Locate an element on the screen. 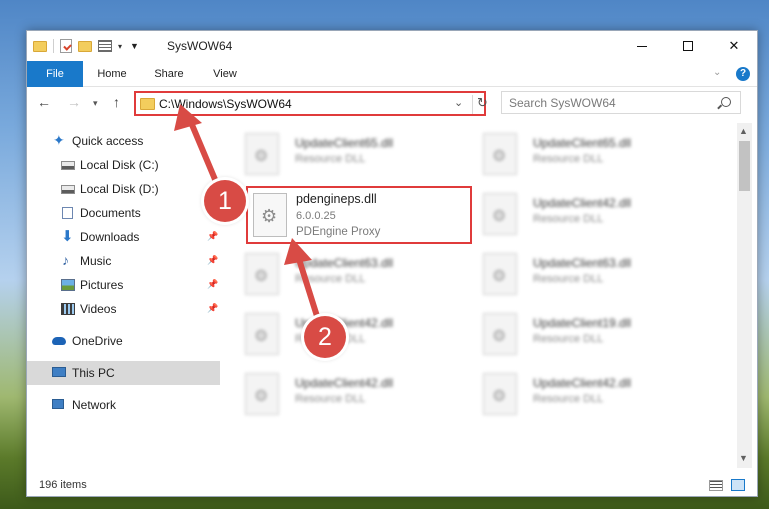  close-button: ✕ is located at coordinates (734, 46).